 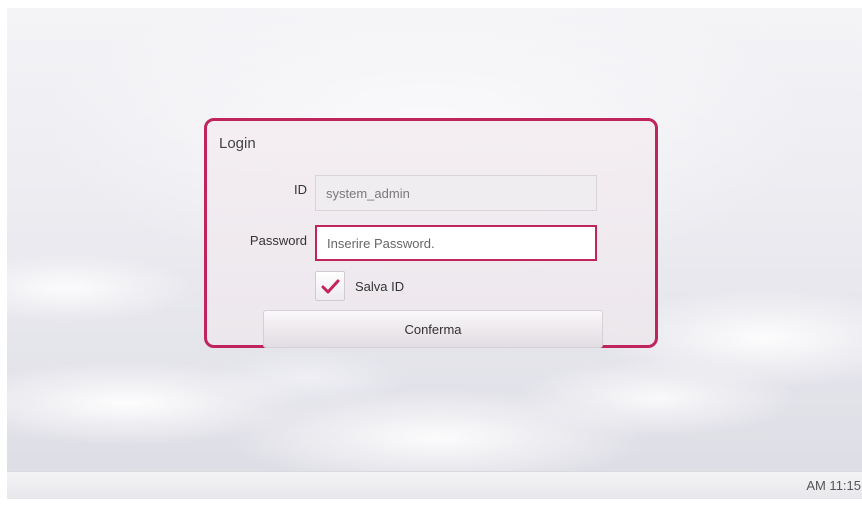 What do you see at coordinates (300, 189) in the screenshot?
I see `id-label: ID` at bounding box center [300, 189].